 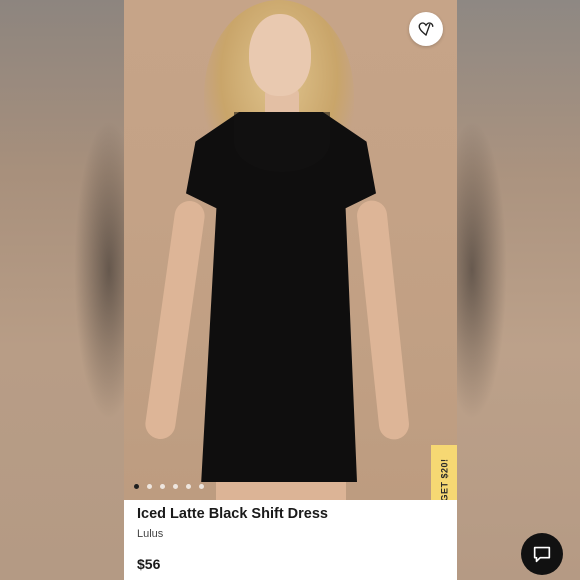 I want to click on product-brand: Lulus, so click(x=150, y=534).